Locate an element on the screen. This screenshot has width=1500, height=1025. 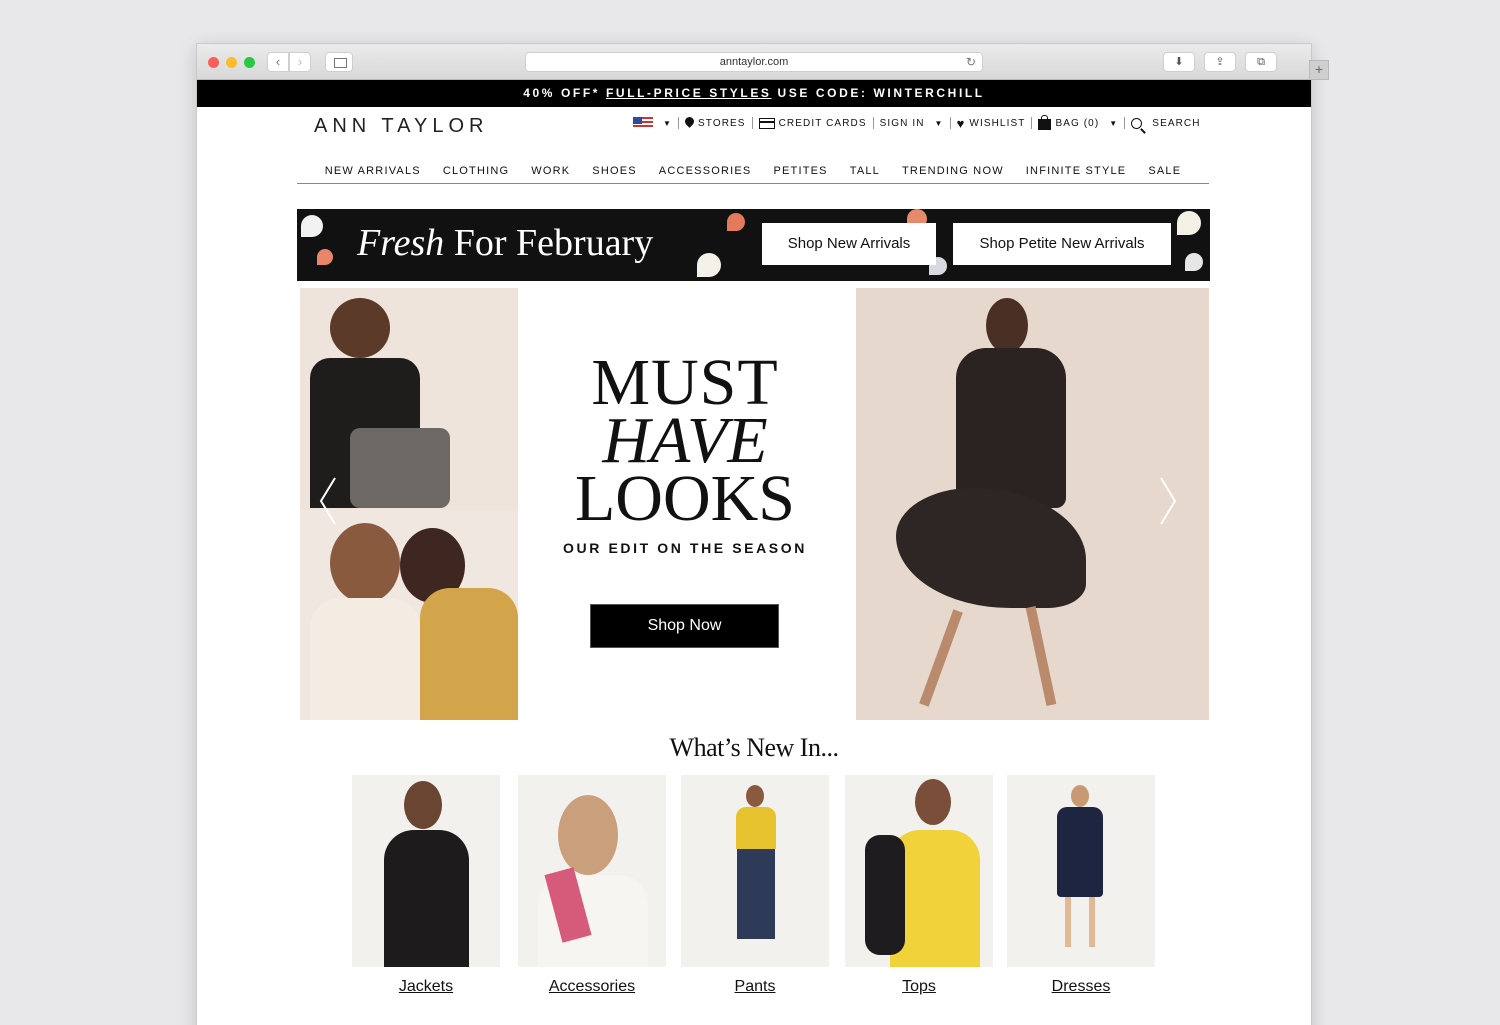
shop-now-button: Shop Now is located at coordinates (684, 626).